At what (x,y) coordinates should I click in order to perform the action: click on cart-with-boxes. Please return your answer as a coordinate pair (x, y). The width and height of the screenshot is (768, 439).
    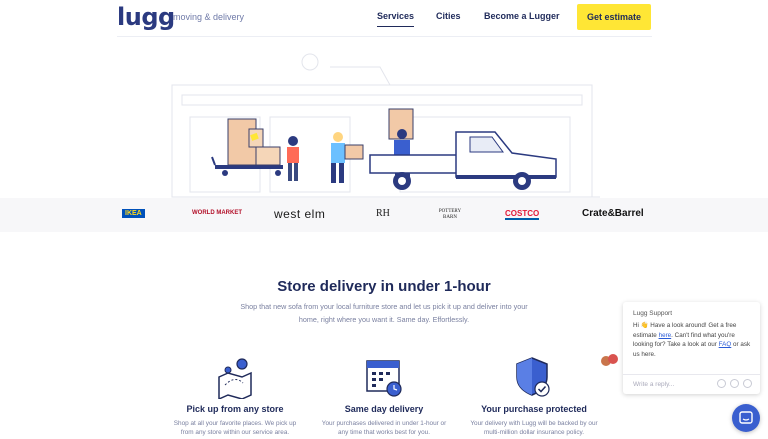
    Looking at the image, I should click on (247, 147).